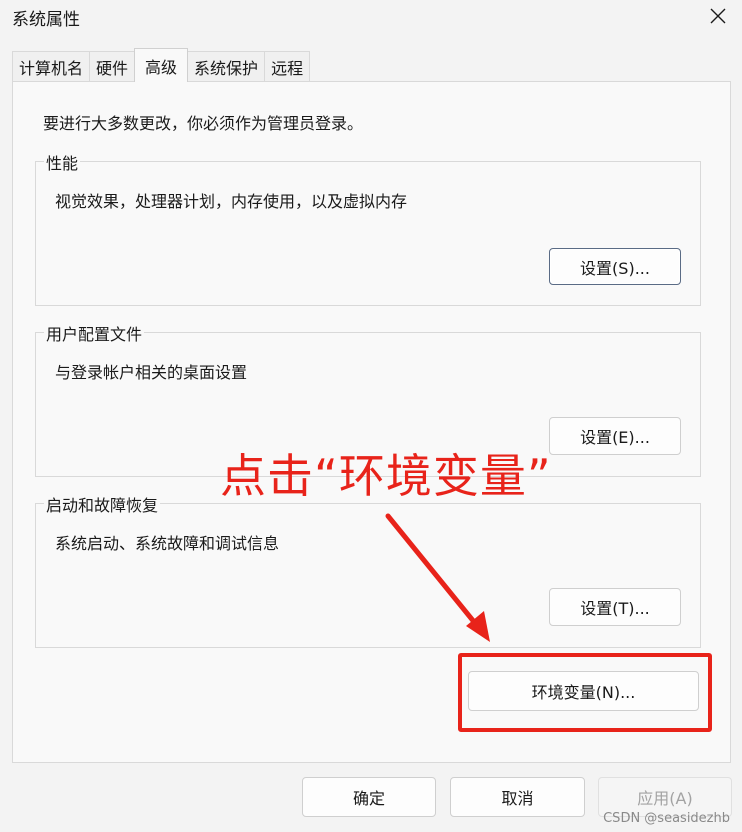 This screenshot has width=742, height=832. I want to click on button-label: 确定, so click(368, 798).